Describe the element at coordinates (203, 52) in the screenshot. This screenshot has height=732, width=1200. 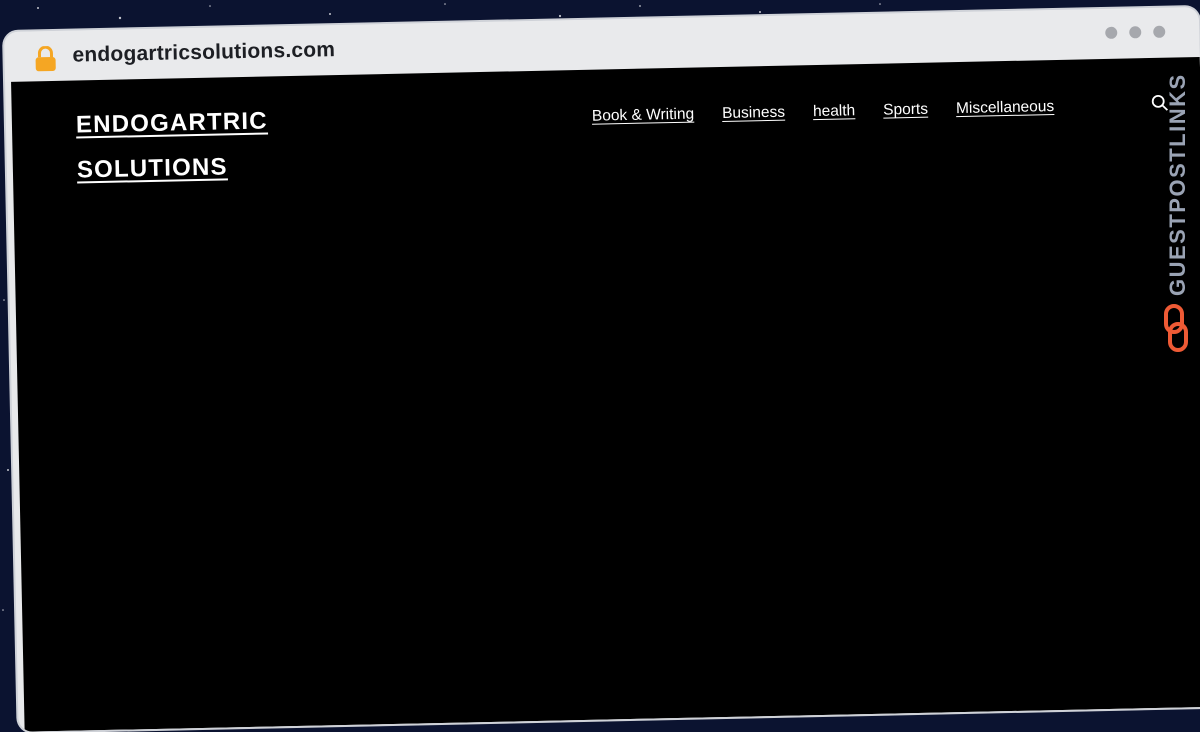
I see `url-text: endogartricsolutions.com` at that location.